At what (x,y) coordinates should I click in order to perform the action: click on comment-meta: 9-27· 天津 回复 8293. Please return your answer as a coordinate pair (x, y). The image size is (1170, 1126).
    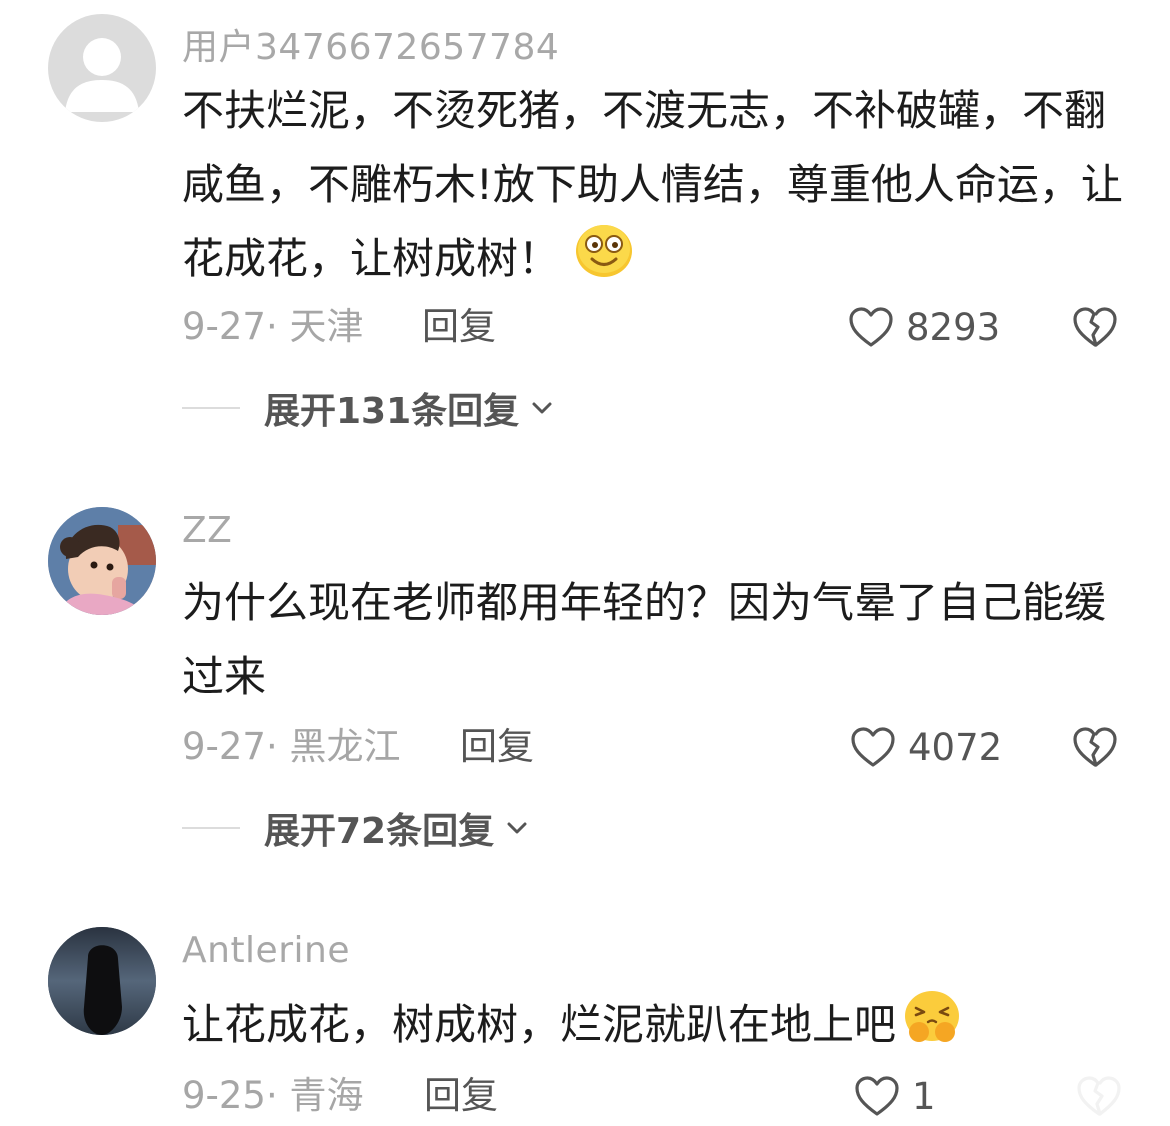
    Looking at the image, I should click on (662, 327).